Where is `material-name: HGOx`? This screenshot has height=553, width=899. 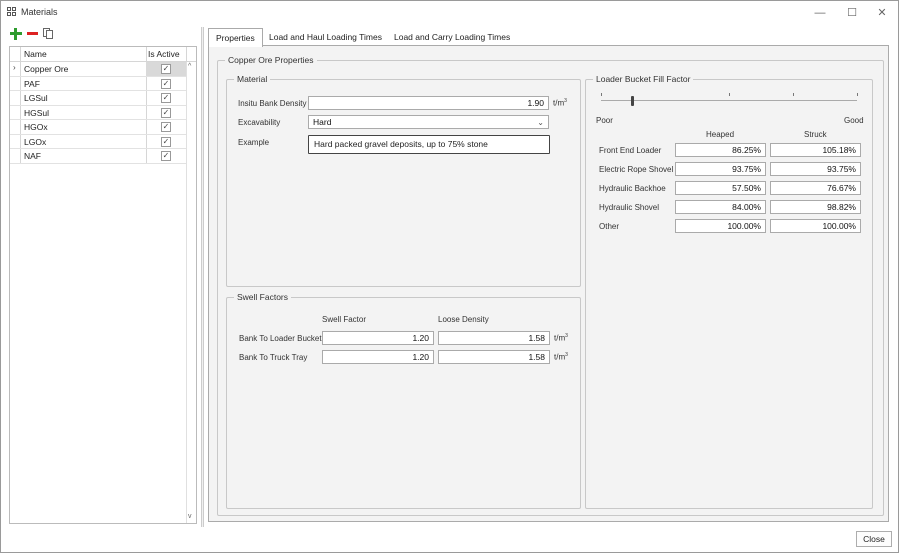
material-name: HGOx is located at coordinates (36, 127).